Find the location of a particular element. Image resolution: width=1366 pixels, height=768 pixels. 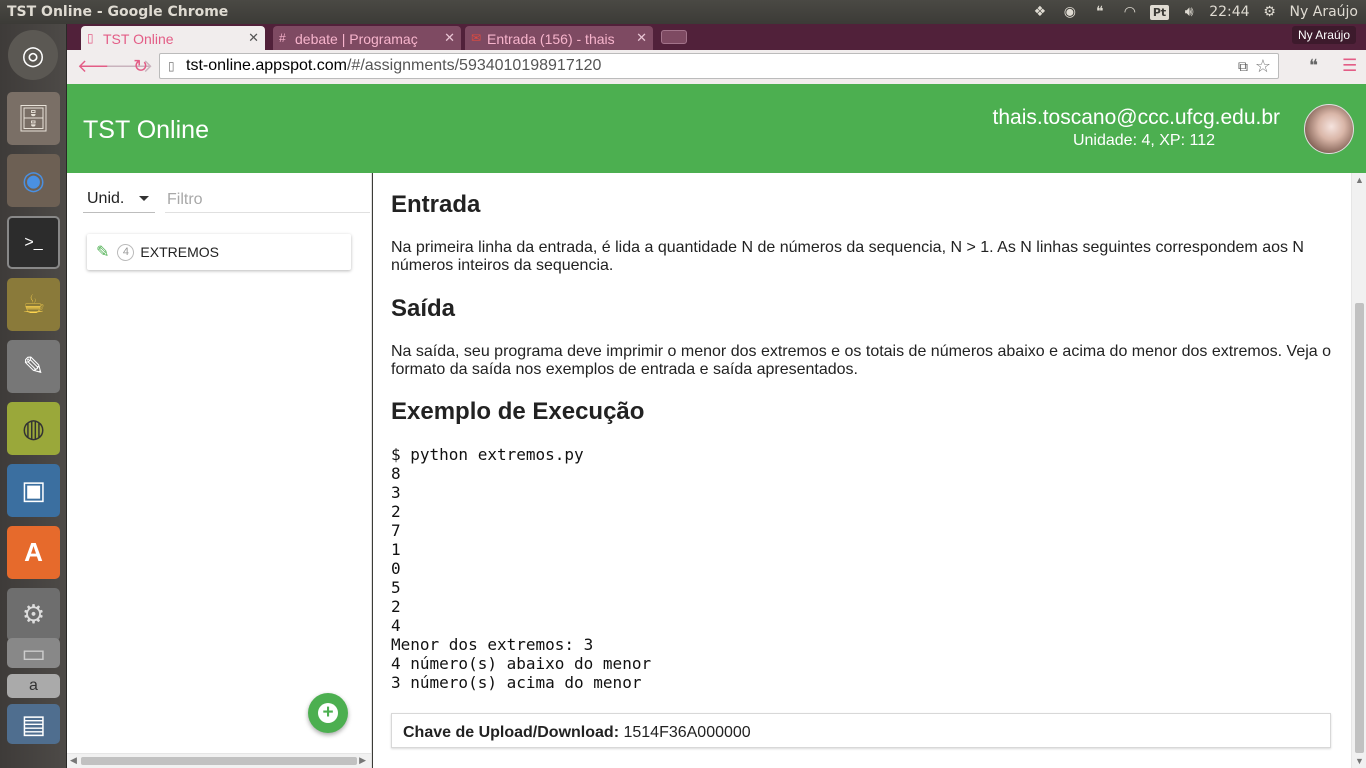

scroll-right-arrow-icon: ▶ is located at coordinates (362, 760).